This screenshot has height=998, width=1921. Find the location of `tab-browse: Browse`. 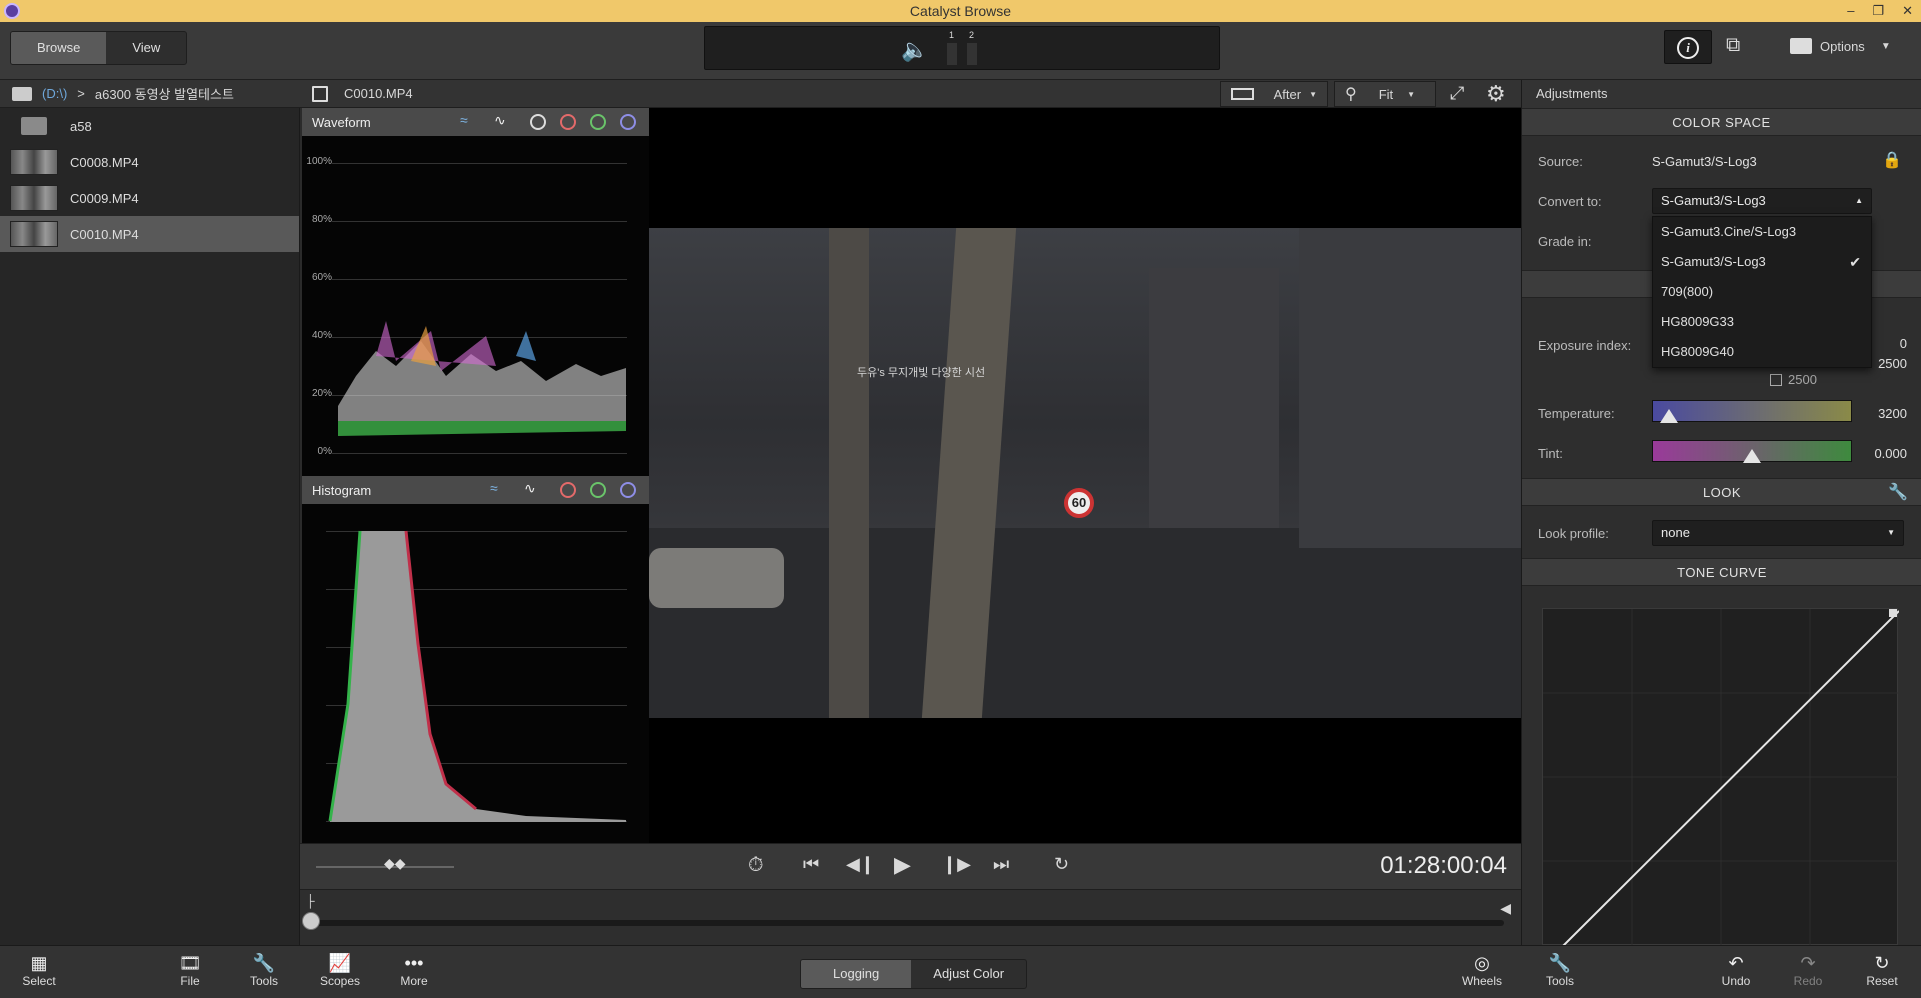

tab-browse: Browse is located at coordinates (59, 48).